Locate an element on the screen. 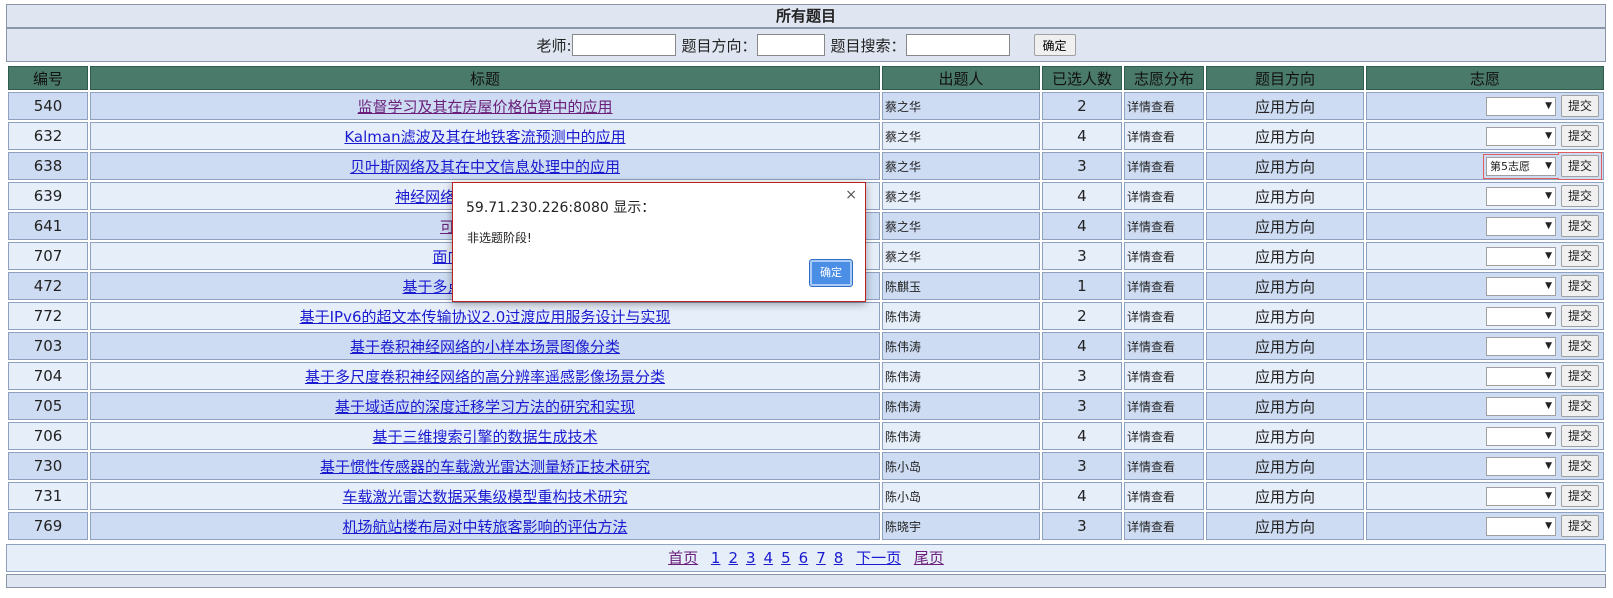  dialog-ok-button: 确定 is located at coordinates (831, 273).